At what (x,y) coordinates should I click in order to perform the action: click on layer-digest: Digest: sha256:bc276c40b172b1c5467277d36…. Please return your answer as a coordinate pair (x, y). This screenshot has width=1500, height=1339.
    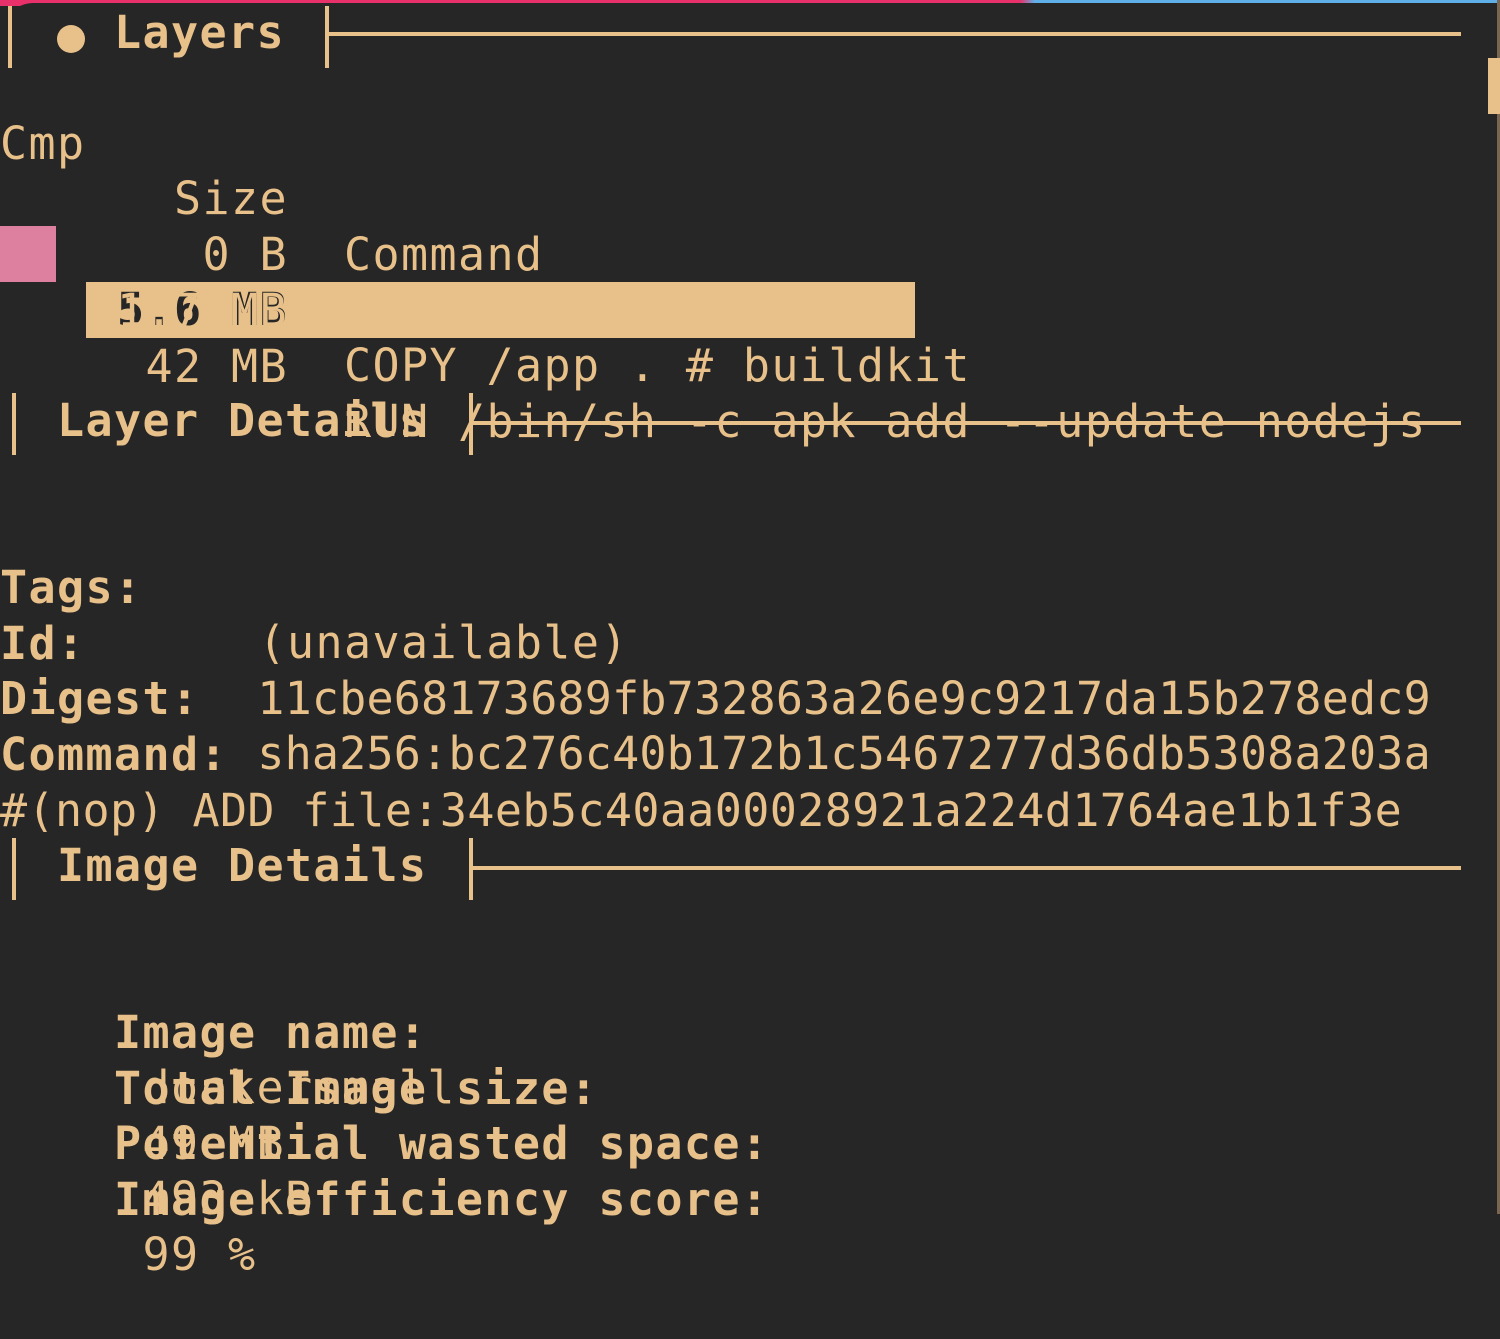
    Looking at the image, I should click on (715, 698).